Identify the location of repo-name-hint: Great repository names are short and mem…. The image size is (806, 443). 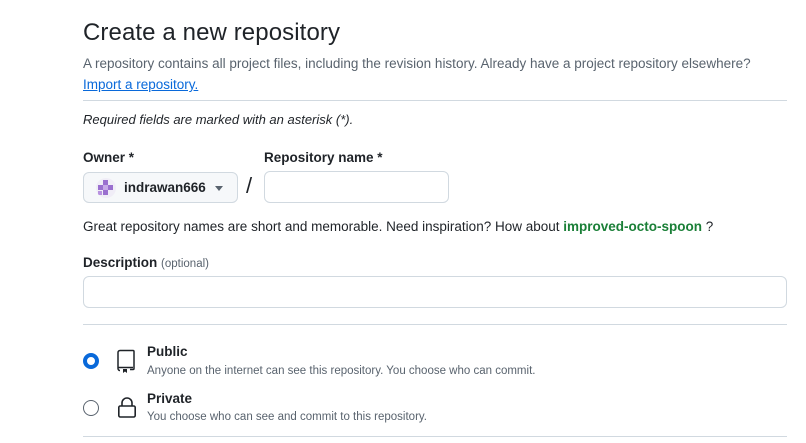
(398, 226).